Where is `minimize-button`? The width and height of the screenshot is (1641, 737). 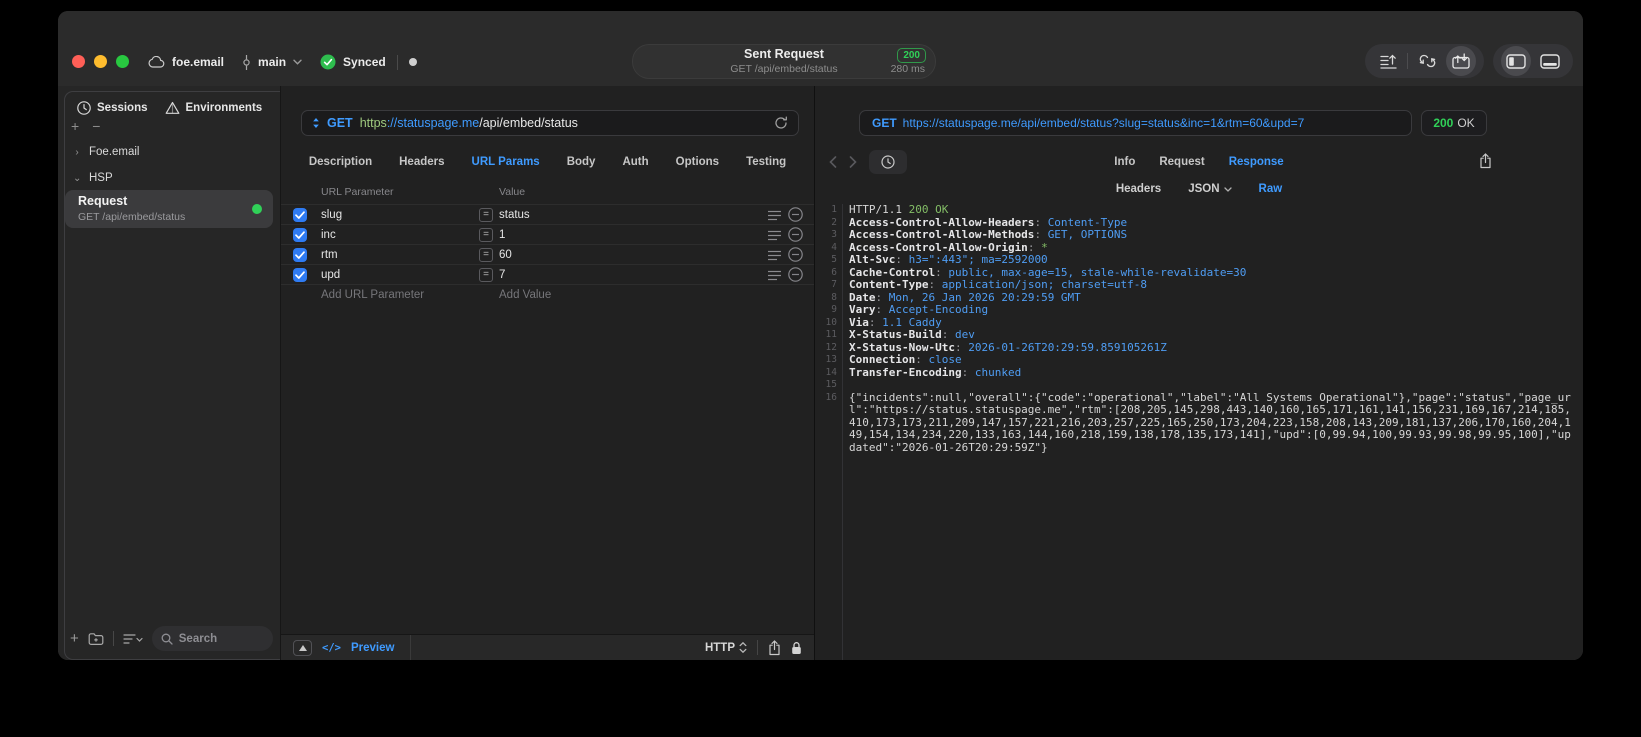
minimize-button is located at coordinates (100, 61).